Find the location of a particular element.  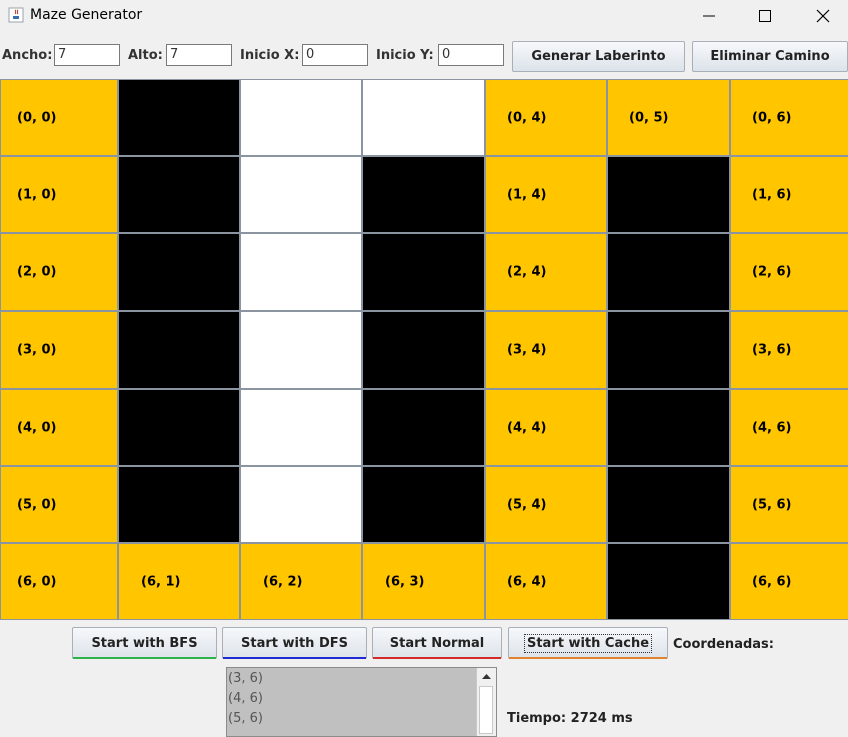

inicio-x-field: 0 is located at coordinates (335, 55).